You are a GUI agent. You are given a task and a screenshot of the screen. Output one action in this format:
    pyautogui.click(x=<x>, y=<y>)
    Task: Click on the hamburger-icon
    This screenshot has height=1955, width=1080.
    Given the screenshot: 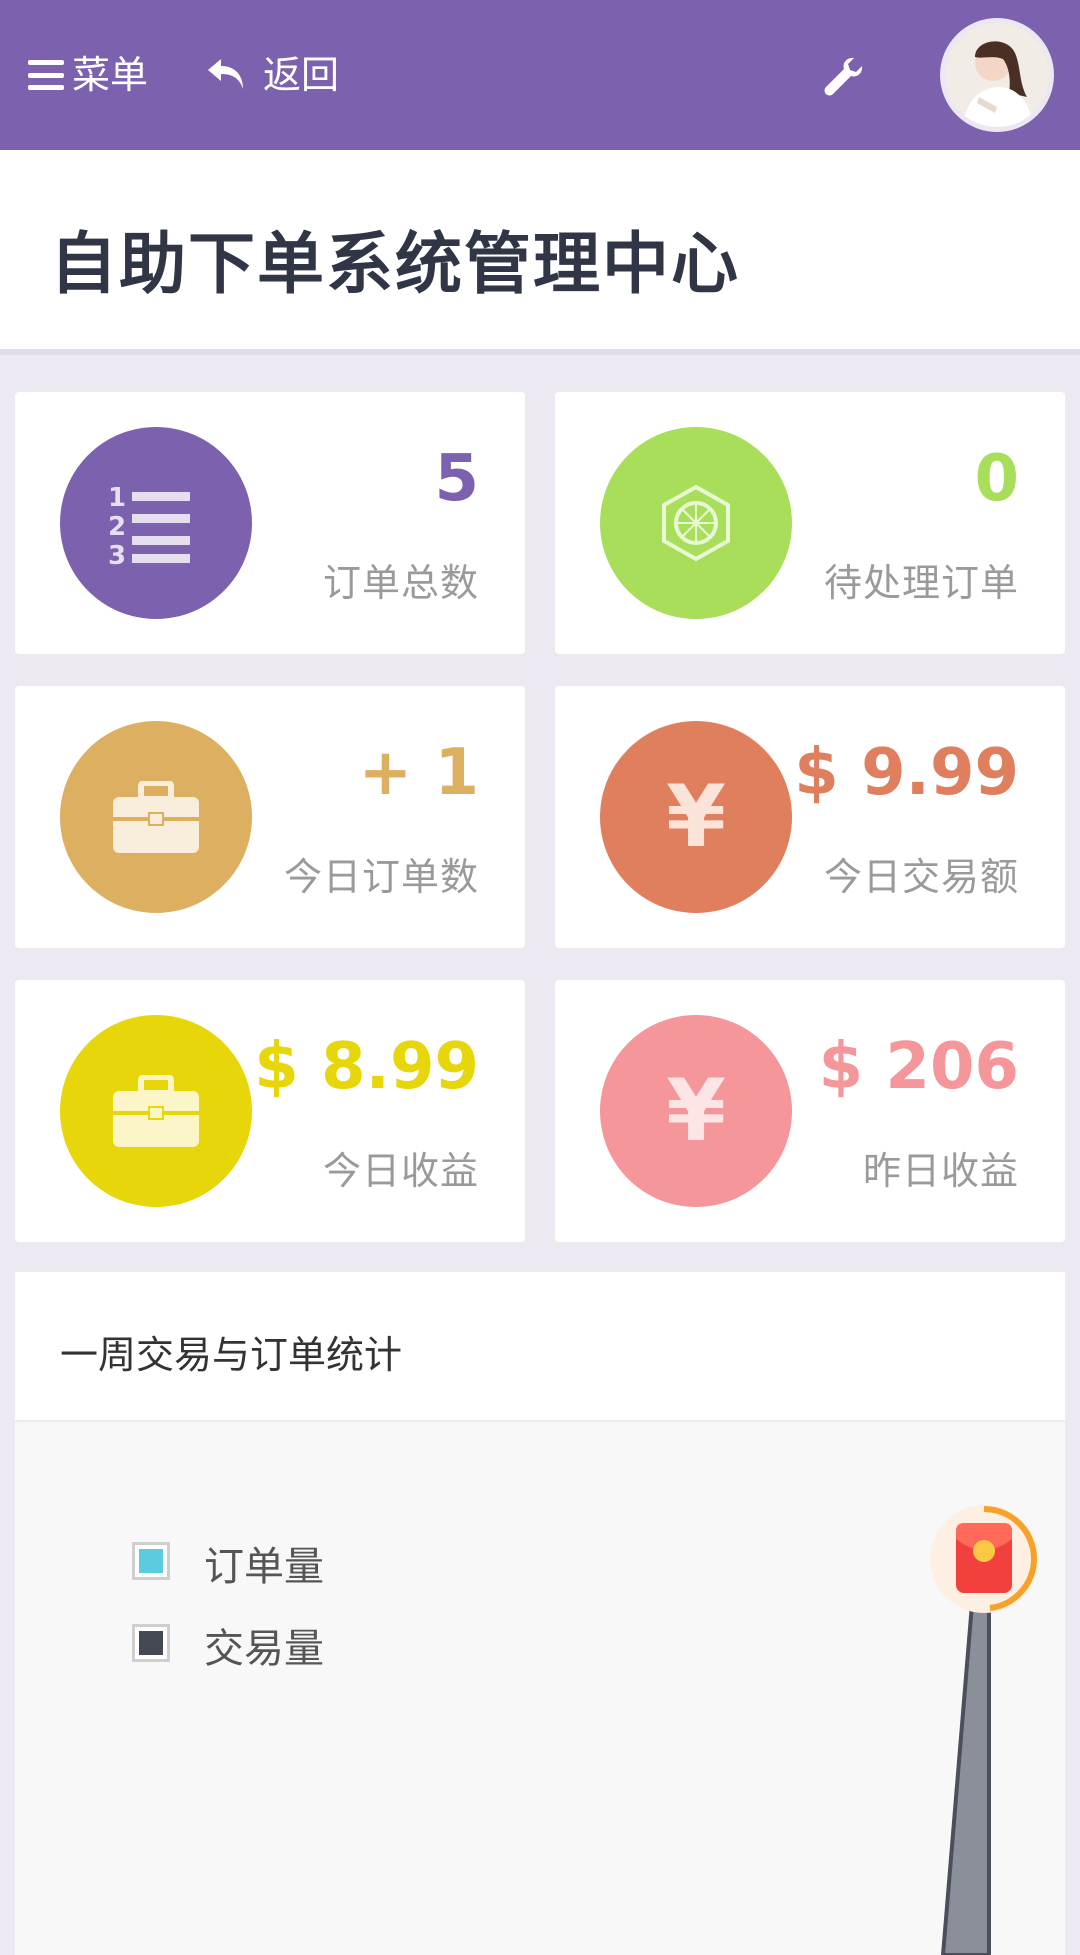 What is the action you would take?
    pyautogui.click(x=46, y=75)
    